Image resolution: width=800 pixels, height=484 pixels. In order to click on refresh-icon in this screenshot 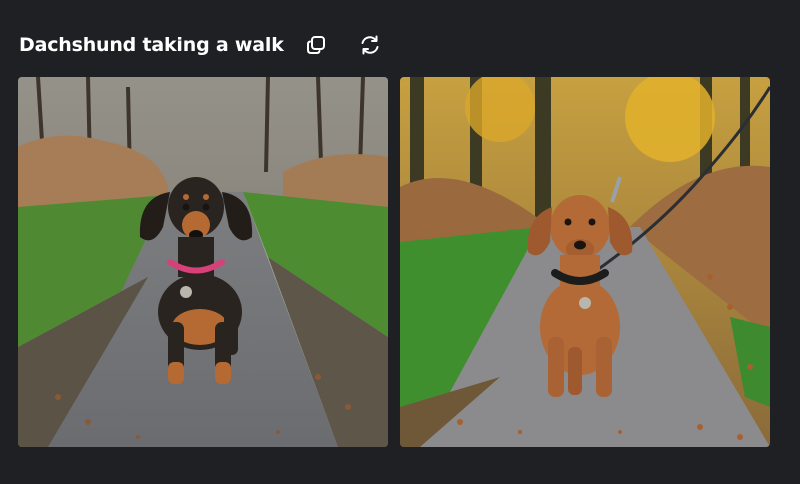, I will do `click(370, 45)`.